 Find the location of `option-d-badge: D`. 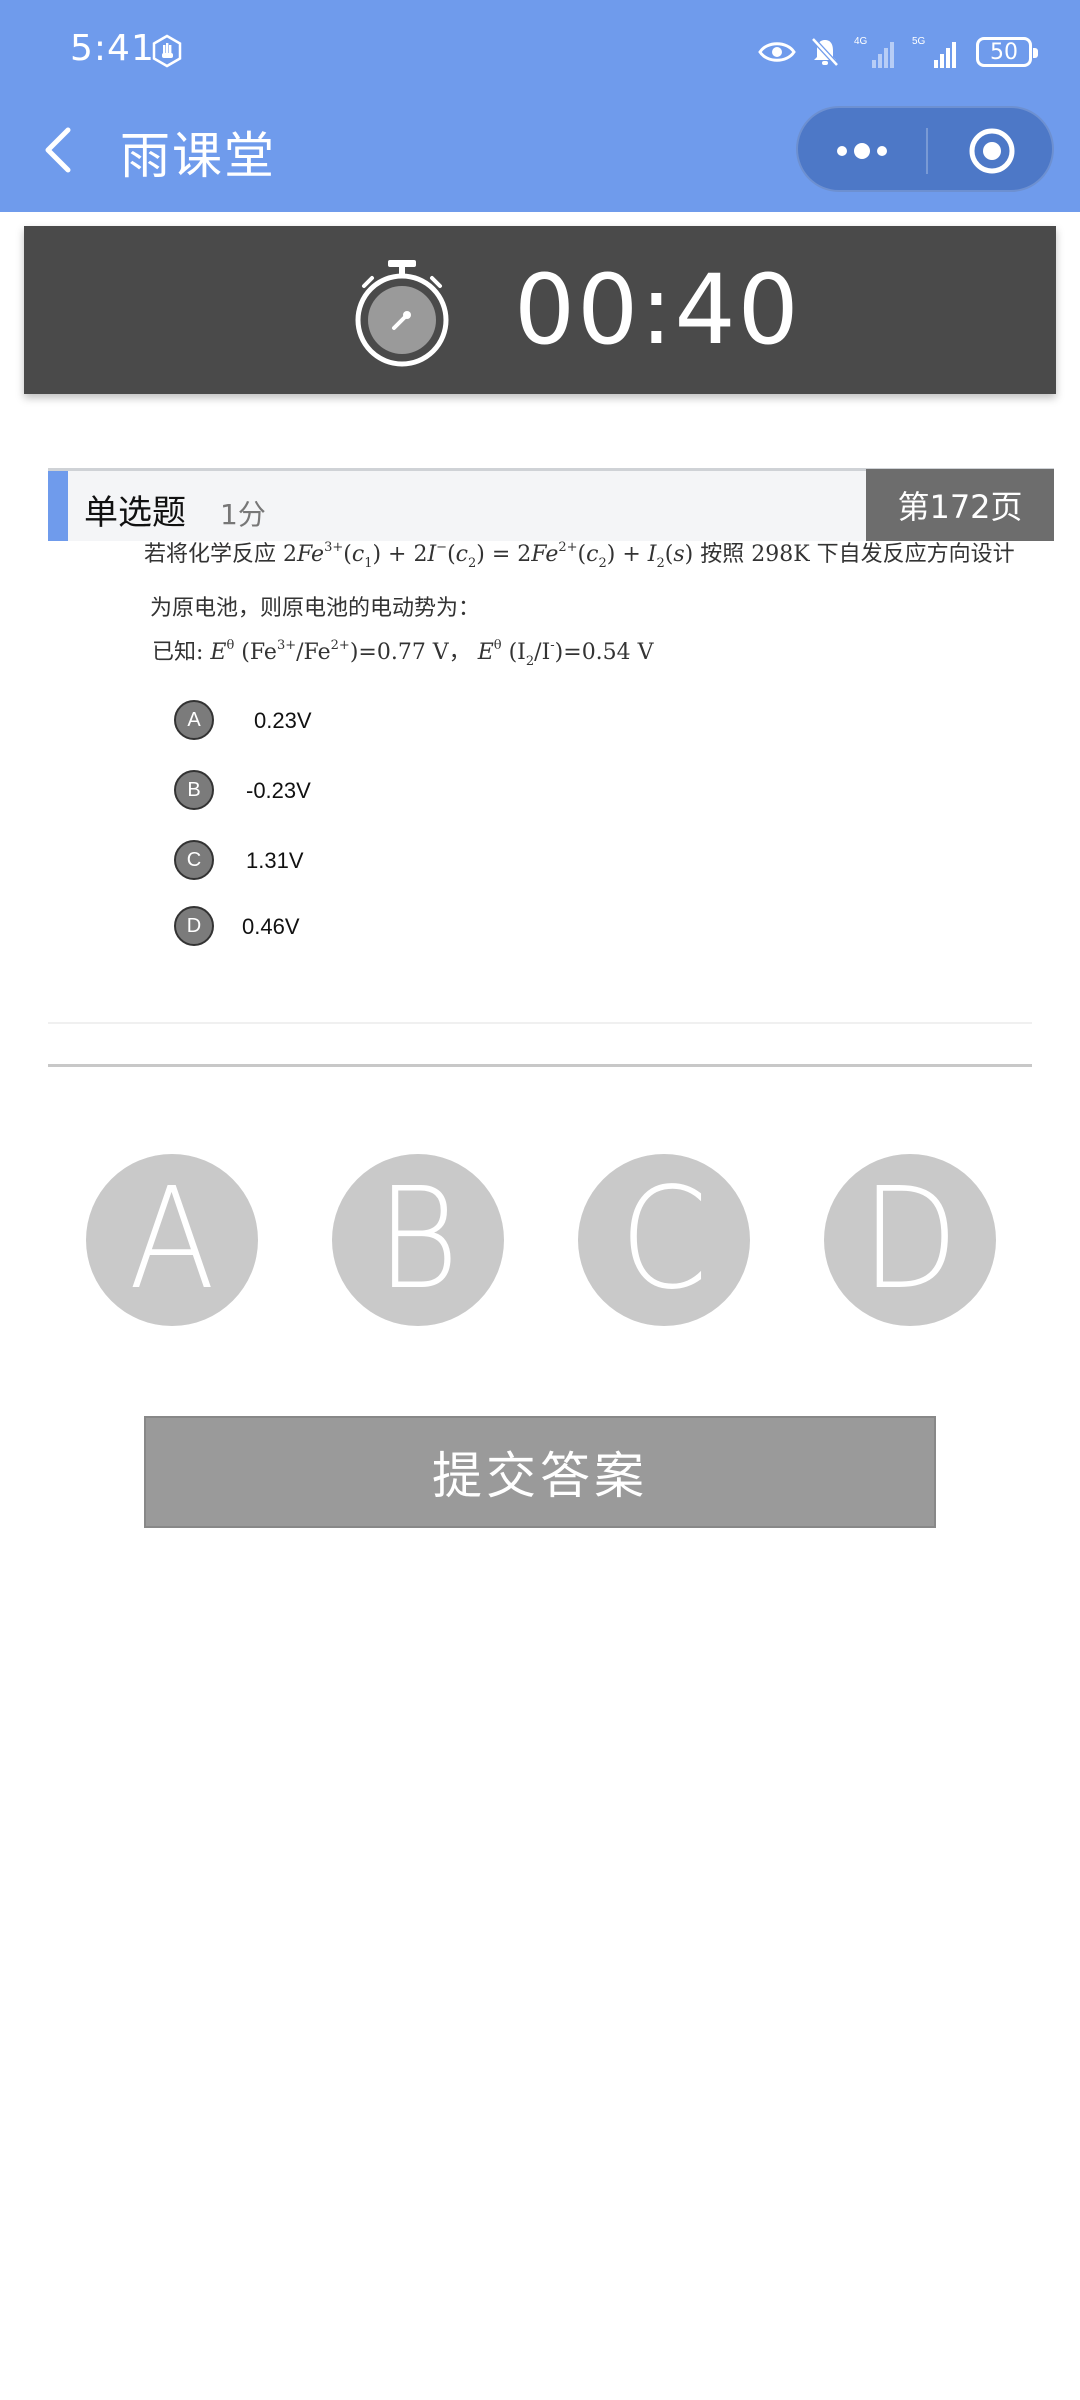

option-d-badge: D is located at coordinates (194, 926).